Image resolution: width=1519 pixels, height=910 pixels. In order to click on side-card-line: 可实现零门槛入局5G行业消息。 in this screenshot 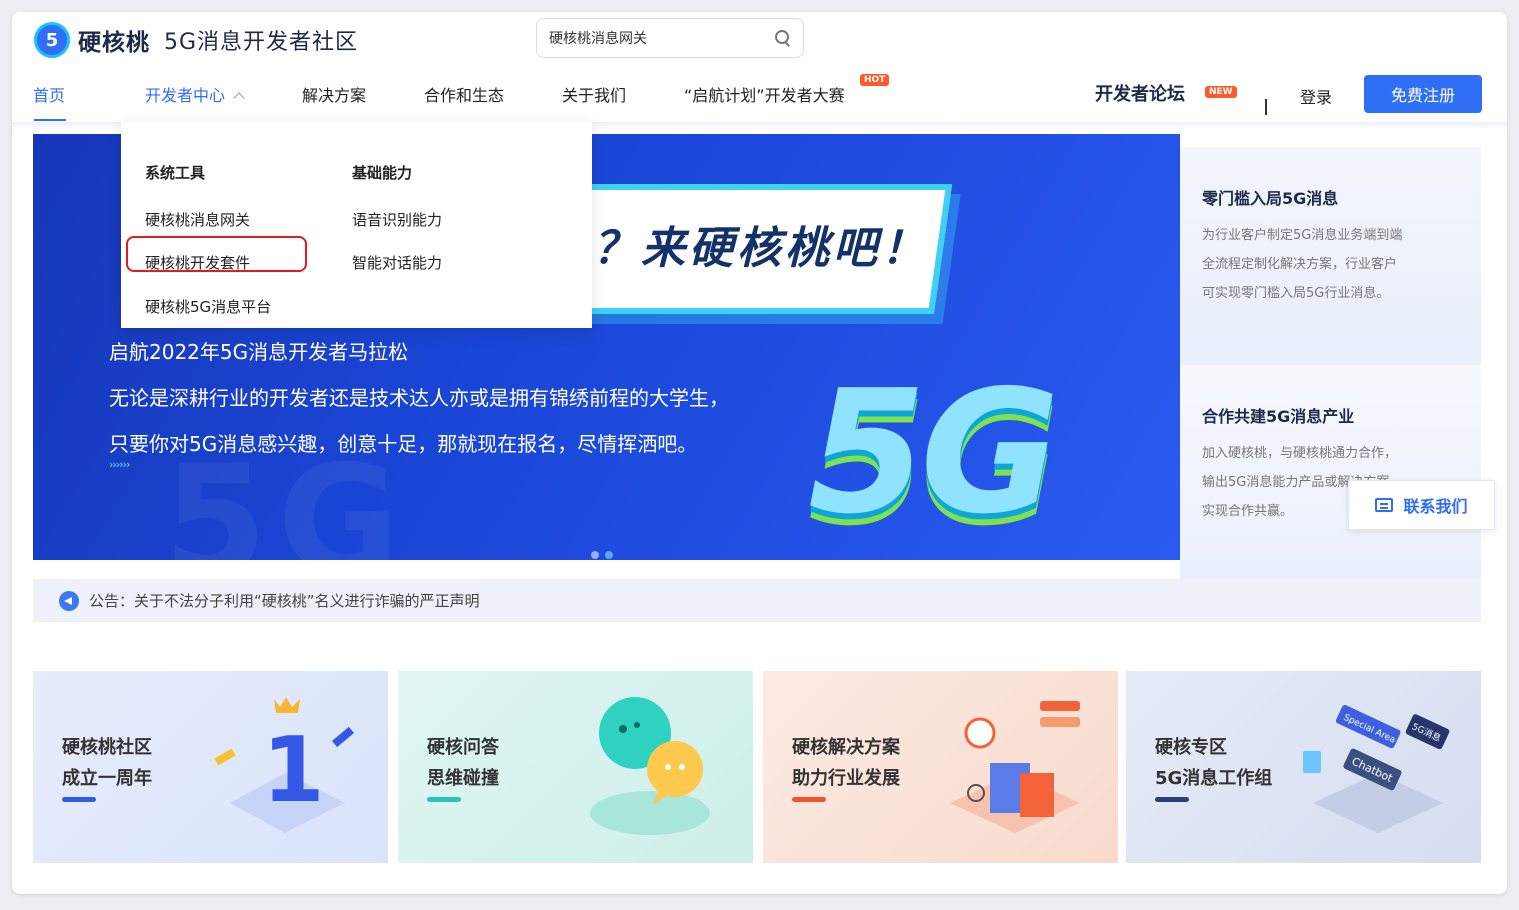, I will do `click(1296, 293)`.